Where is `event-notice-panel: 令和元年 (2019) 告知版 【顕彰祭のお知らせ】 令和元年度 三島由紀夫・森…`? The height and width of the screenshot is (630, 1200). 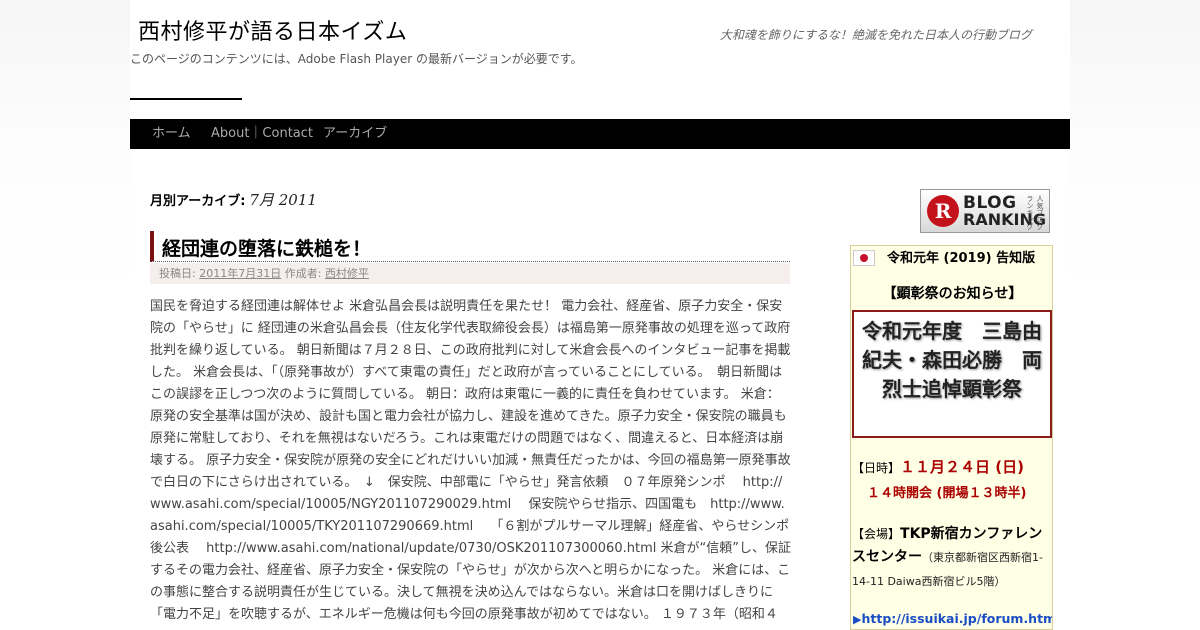 event-notice-panel: 令和元年 (2019) 告知版 【顕彰祭のお知らせ】 令和元年度 三島由紀夫・森… is located at coordinates (951, 437).